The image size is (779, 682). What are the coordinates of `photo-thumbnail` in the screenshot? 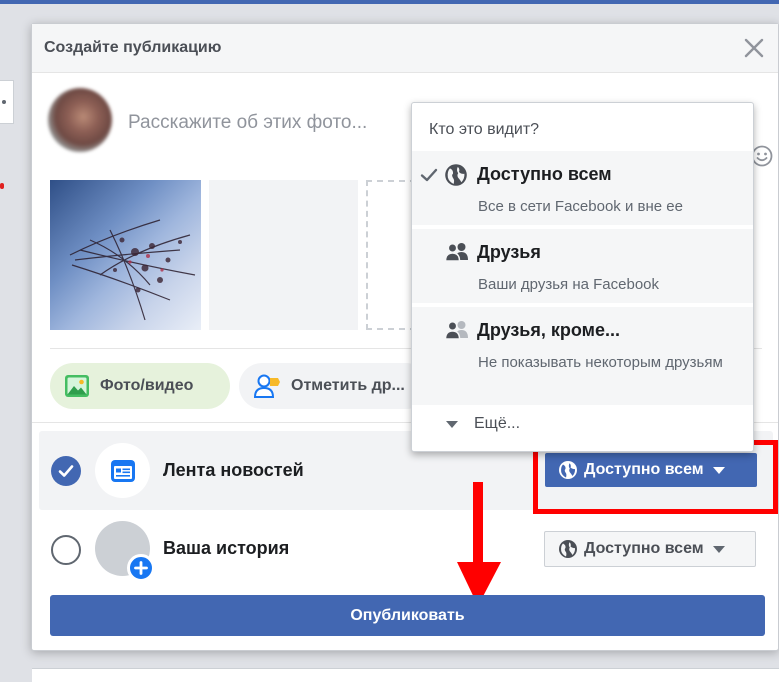 It's located at (125, 255).